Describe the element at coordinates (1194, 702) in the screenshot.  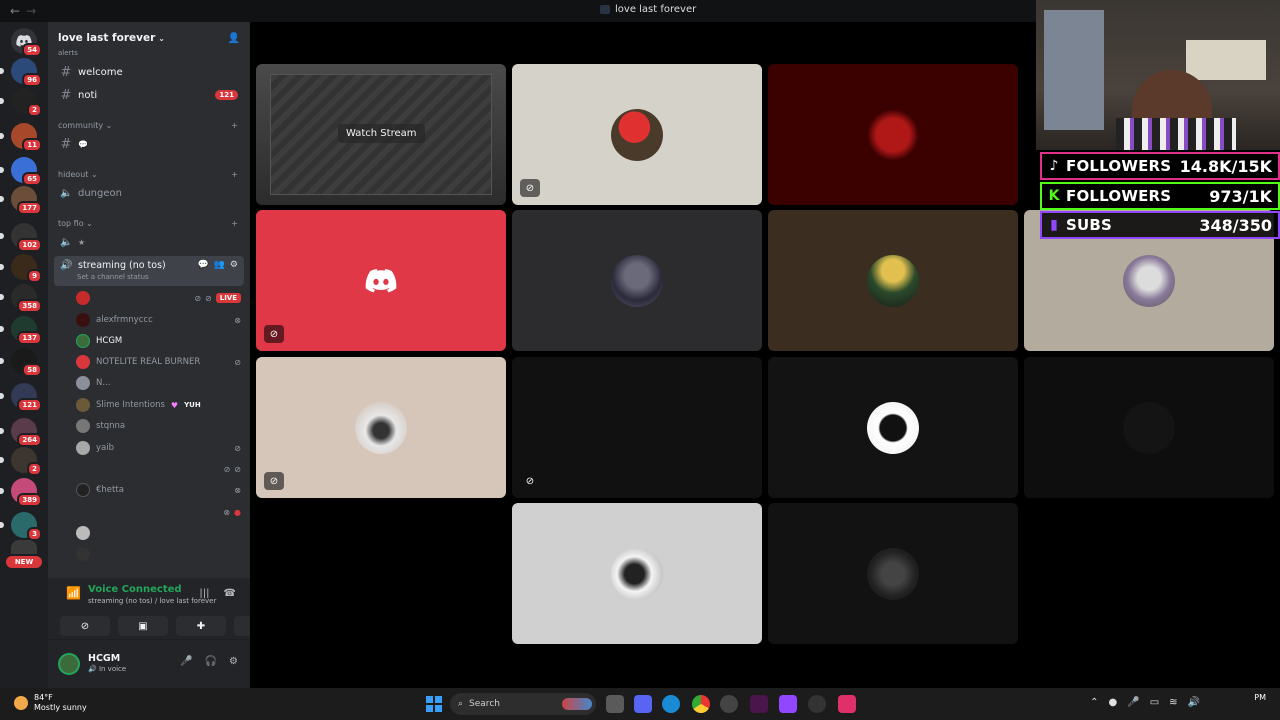
I see `volume-icon: 🔊` at that location.